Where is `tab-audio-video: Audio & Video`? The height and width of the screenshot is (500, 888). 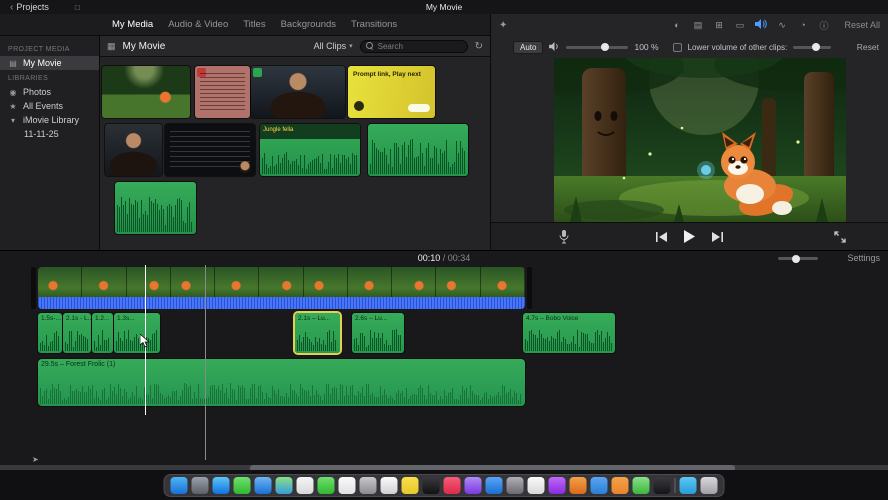
tab-audio-video: Audio & Video is located at coordinates (198, 24).